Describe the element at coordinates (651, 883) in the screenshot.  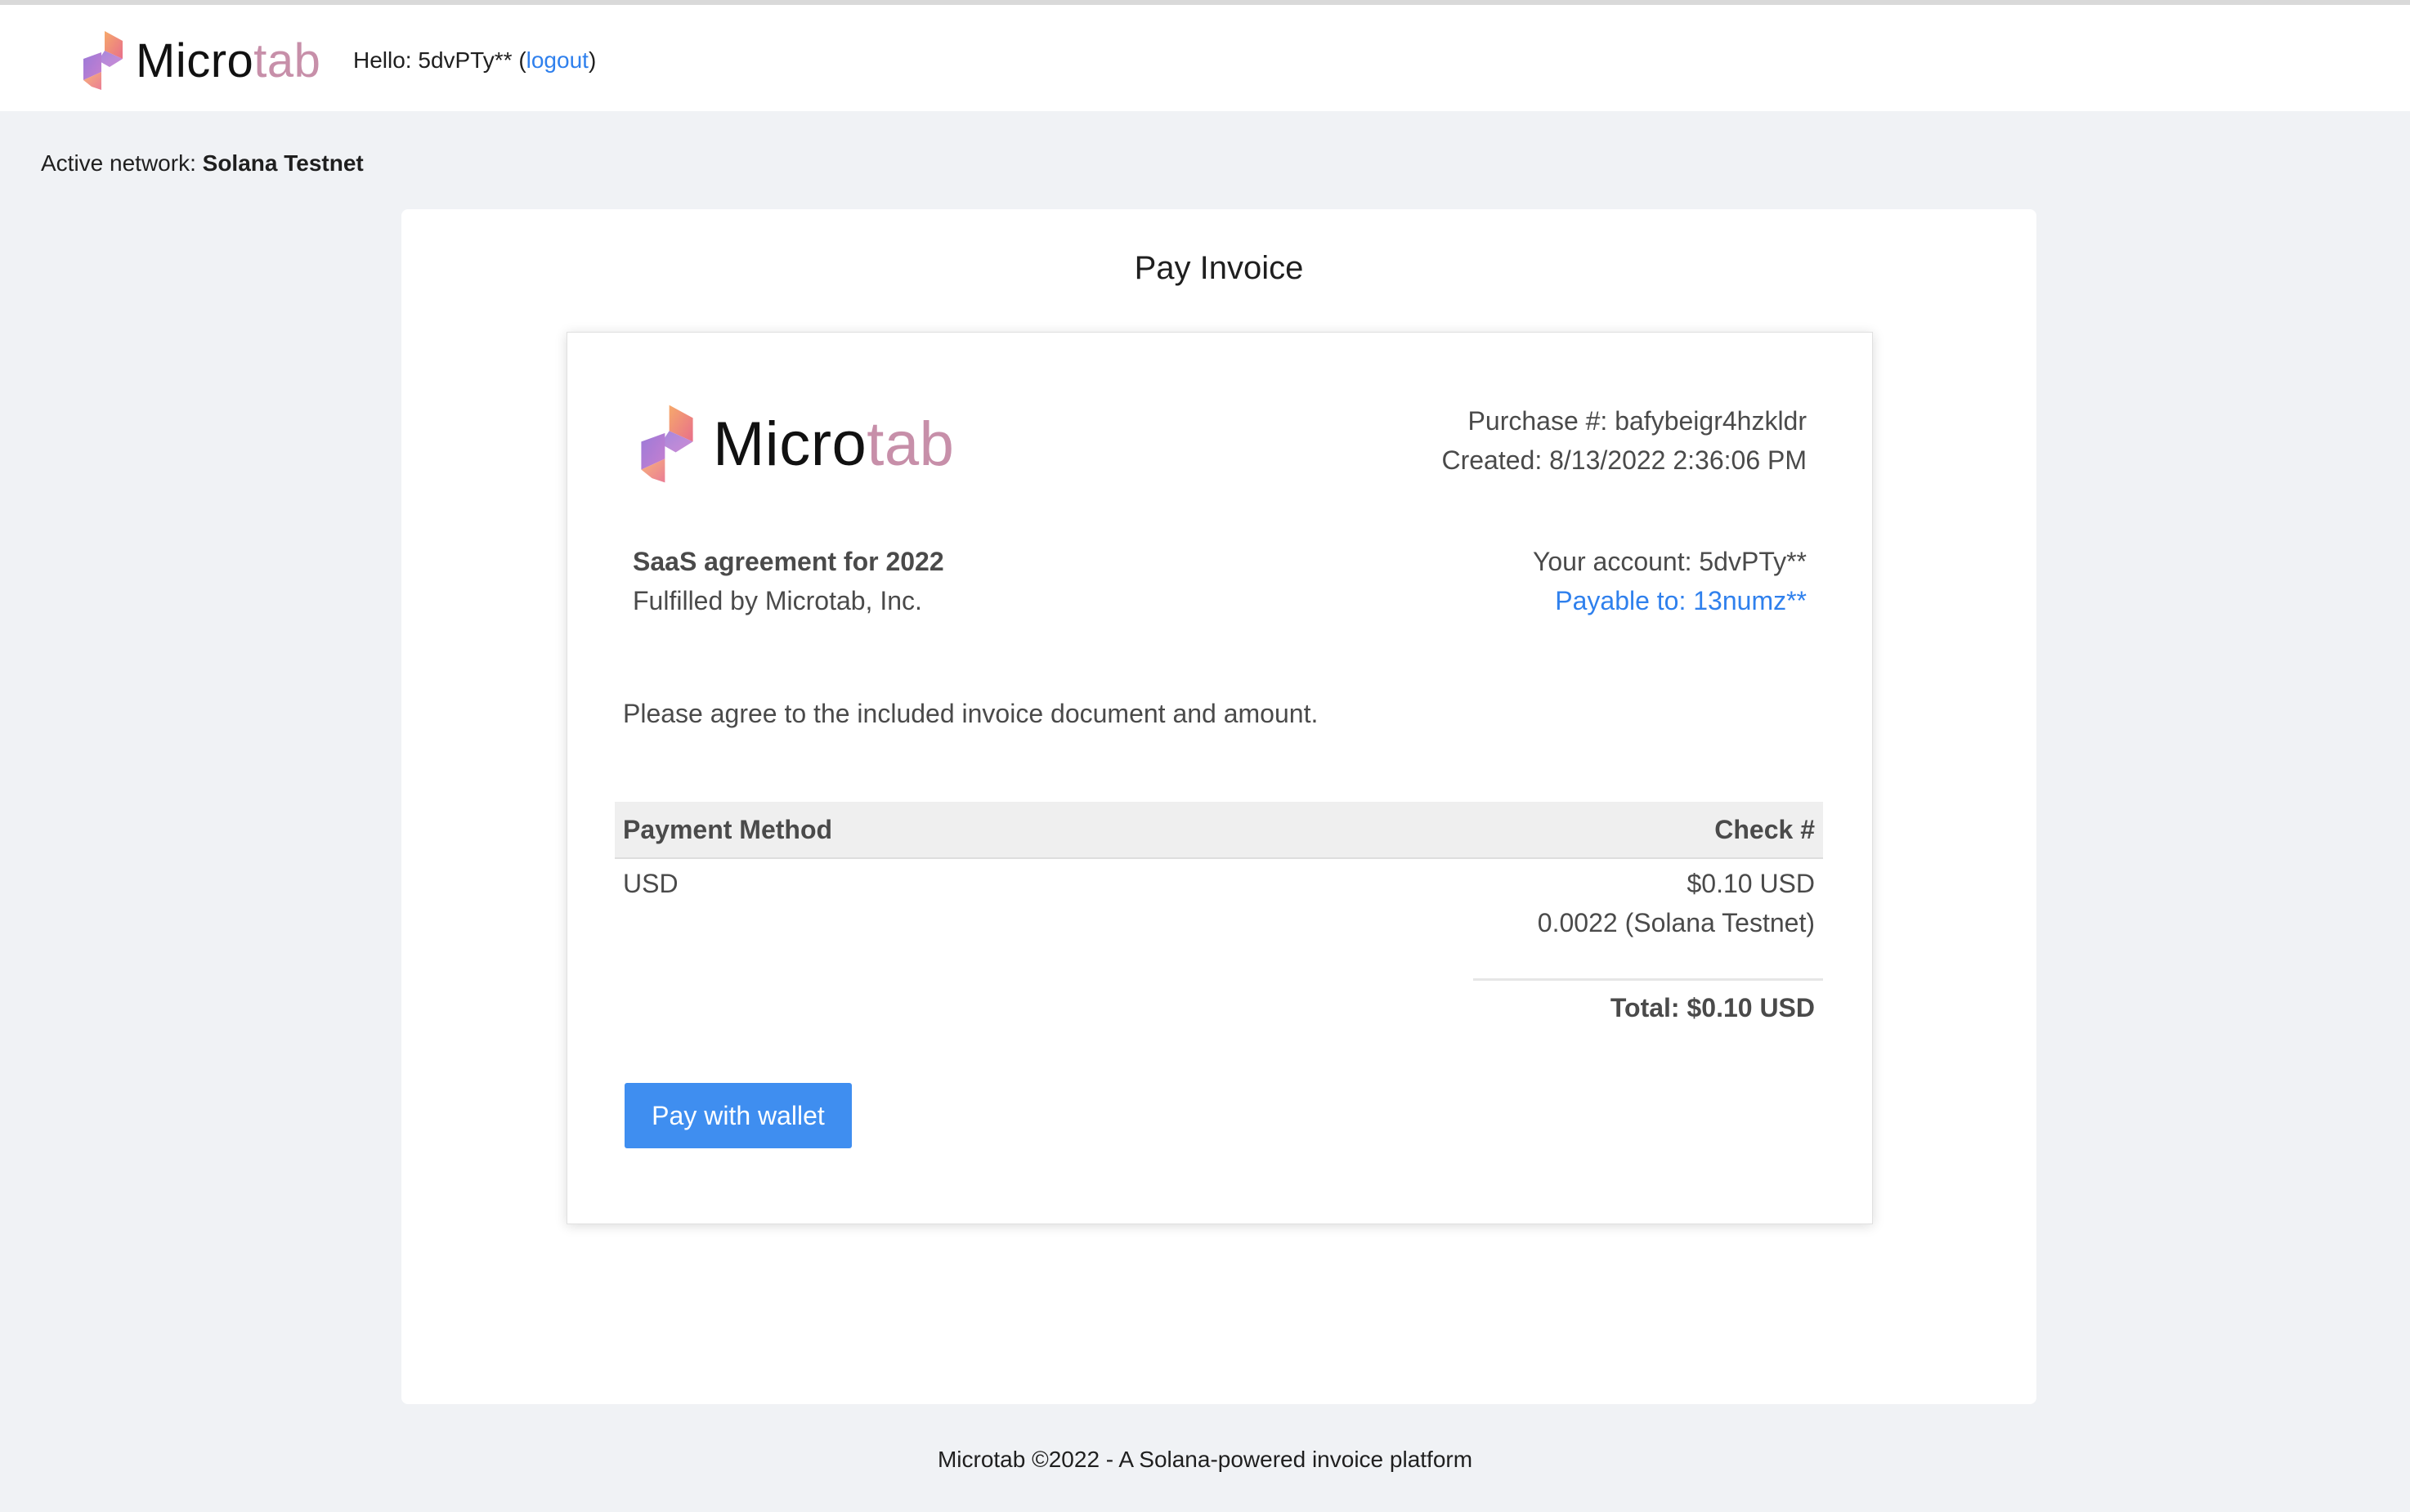
I see `payment-method-value: USD` at that location.